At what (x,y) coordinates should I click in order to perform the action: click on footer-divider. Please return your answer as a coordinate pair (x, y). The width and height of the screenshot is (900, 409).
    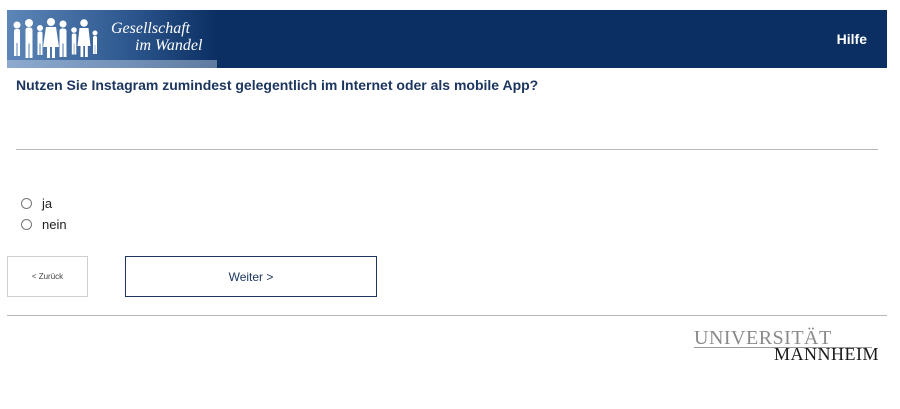
    Looking at the image, I should click on (447, 315).